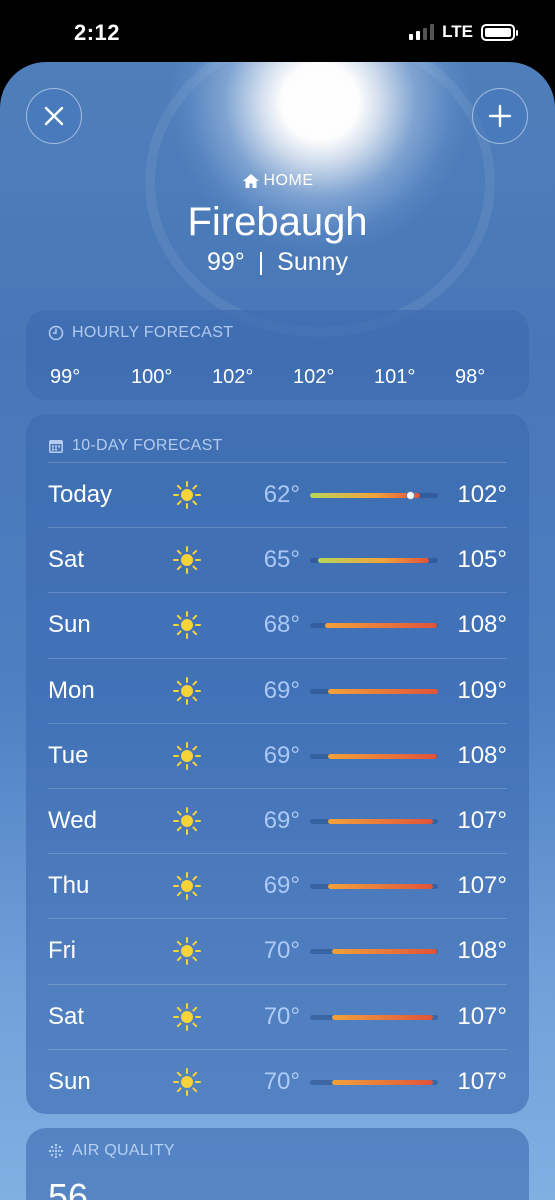 The height and width of the screenshot is (1200, 555). Describe the element at coordinates (457, 31) in the screenshot. I see `network-label: LTE` at that location.